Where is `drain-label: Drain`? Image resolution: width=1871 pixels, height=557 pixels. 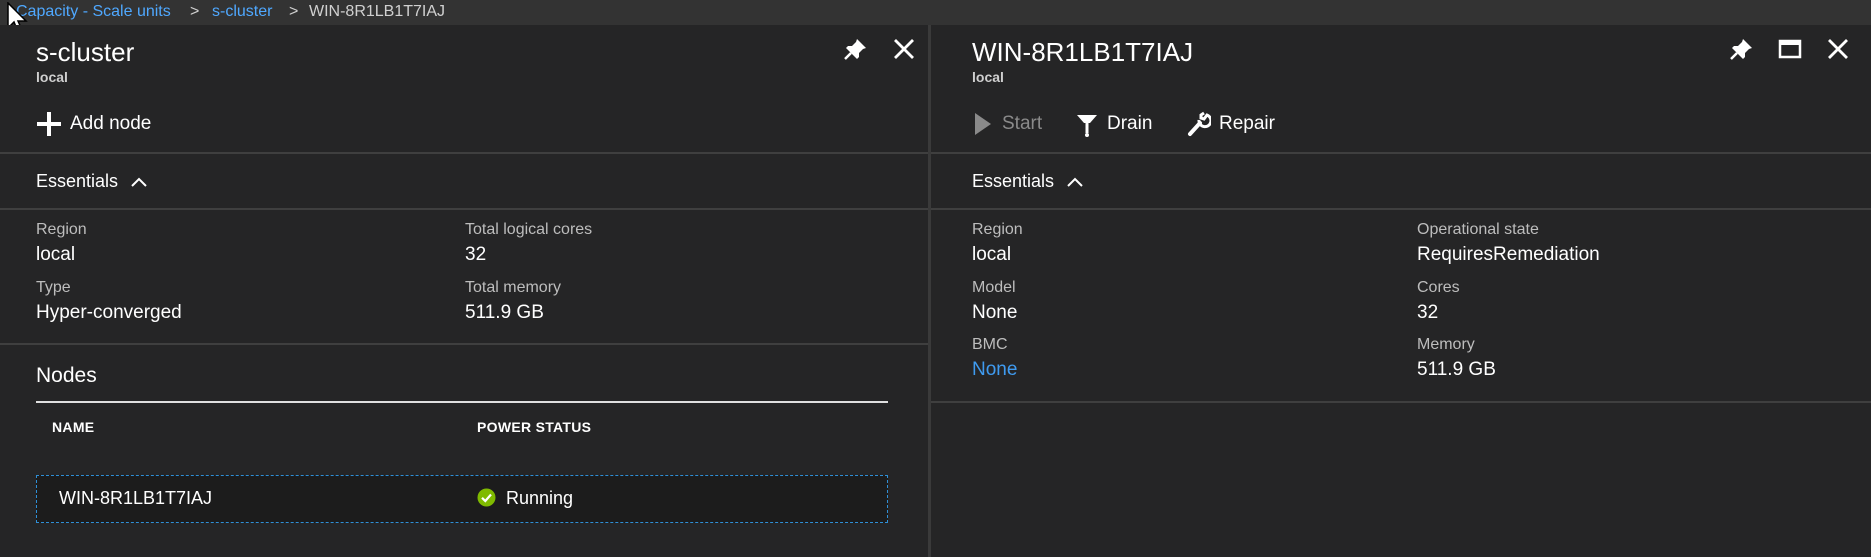
drain-label: Drain is located at coordinates (1130, 123).